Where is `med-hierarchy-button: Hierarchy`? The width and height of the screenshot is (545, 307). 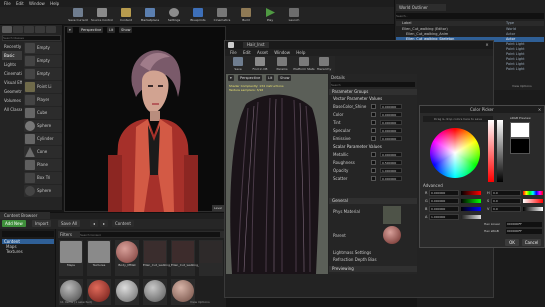
med-hierarchy-button: Hierarchy is located at coordinates (324, 65).